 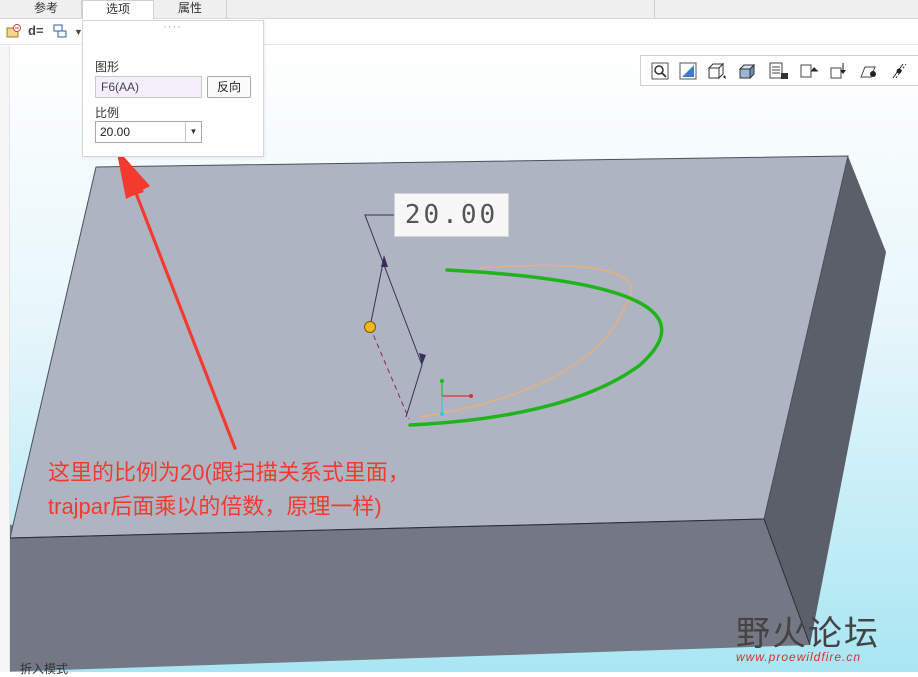 What do you see at coordinates (14, 32) in the screenshot?
I see `open-sketch-icon` at bounding box center [14, 32].